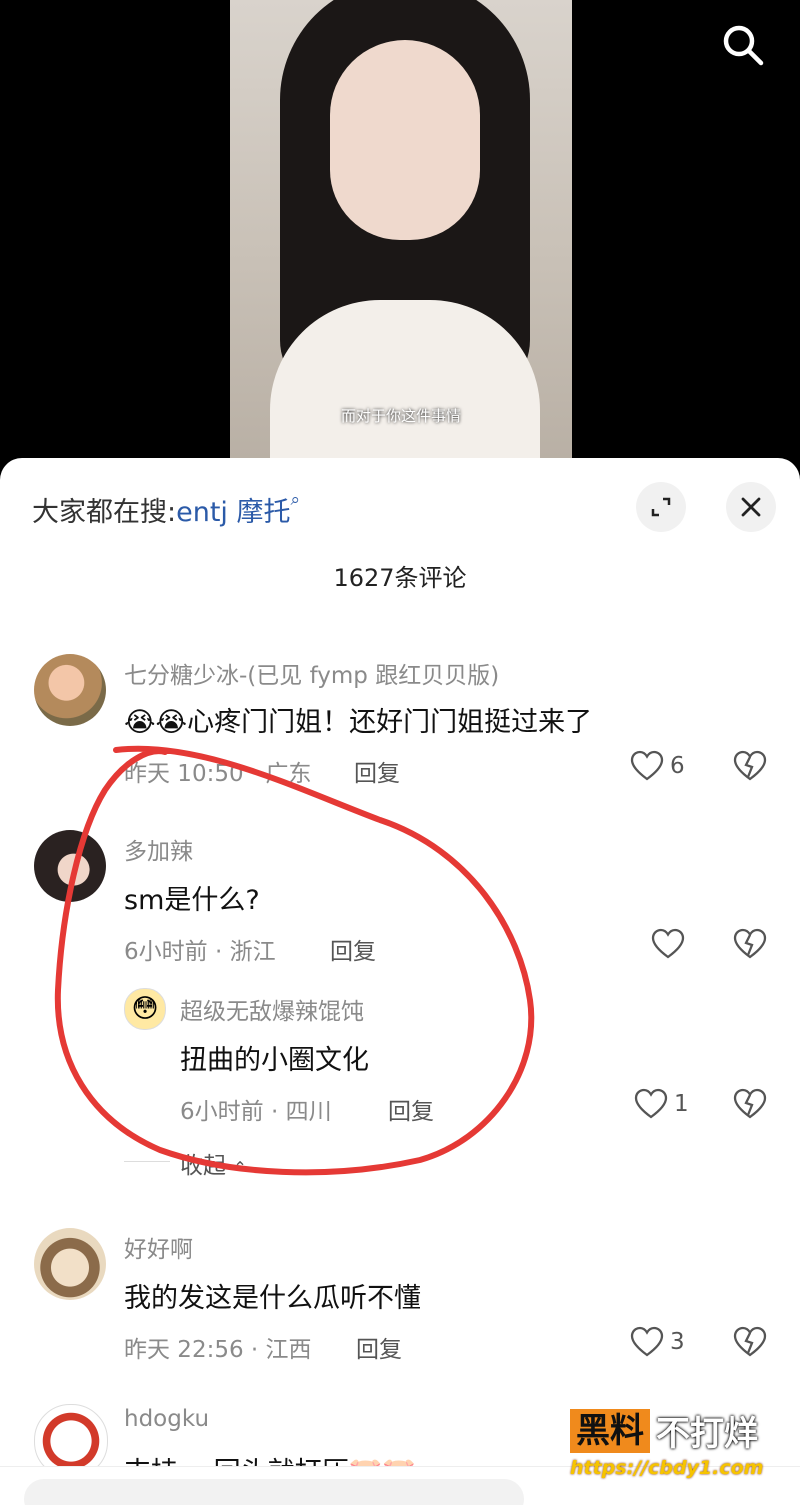  Describe the element at coordinates (203, 1166) in the screenshot. I see `collapse-label: 收起` at that location.